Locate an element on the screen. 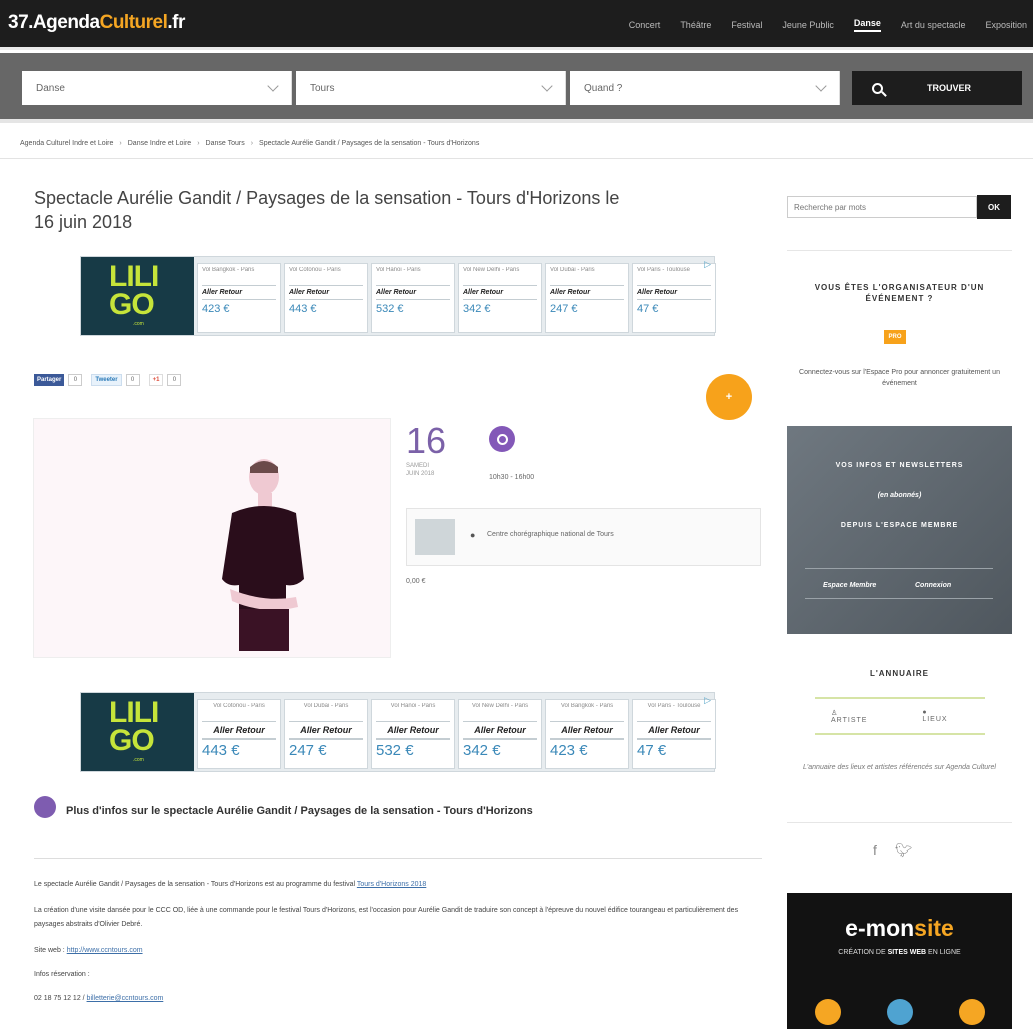  find-button: TROUVER is located at coordinates (937, 88).